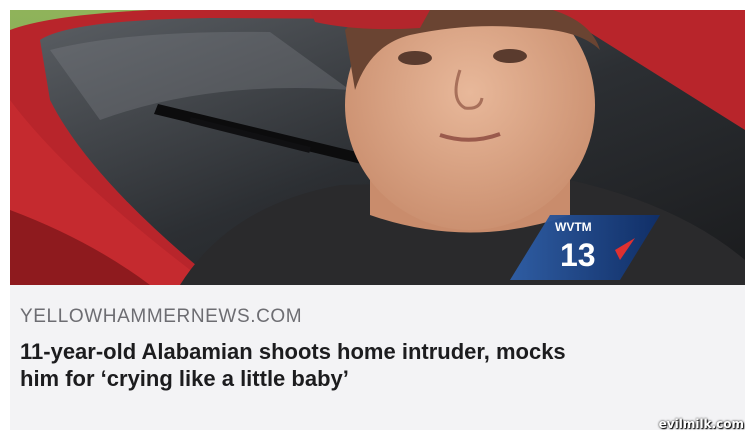 The height and width of the screenshot is (435, 750). I want to click on tv-badge-station: WVTM, so click(573, 227).